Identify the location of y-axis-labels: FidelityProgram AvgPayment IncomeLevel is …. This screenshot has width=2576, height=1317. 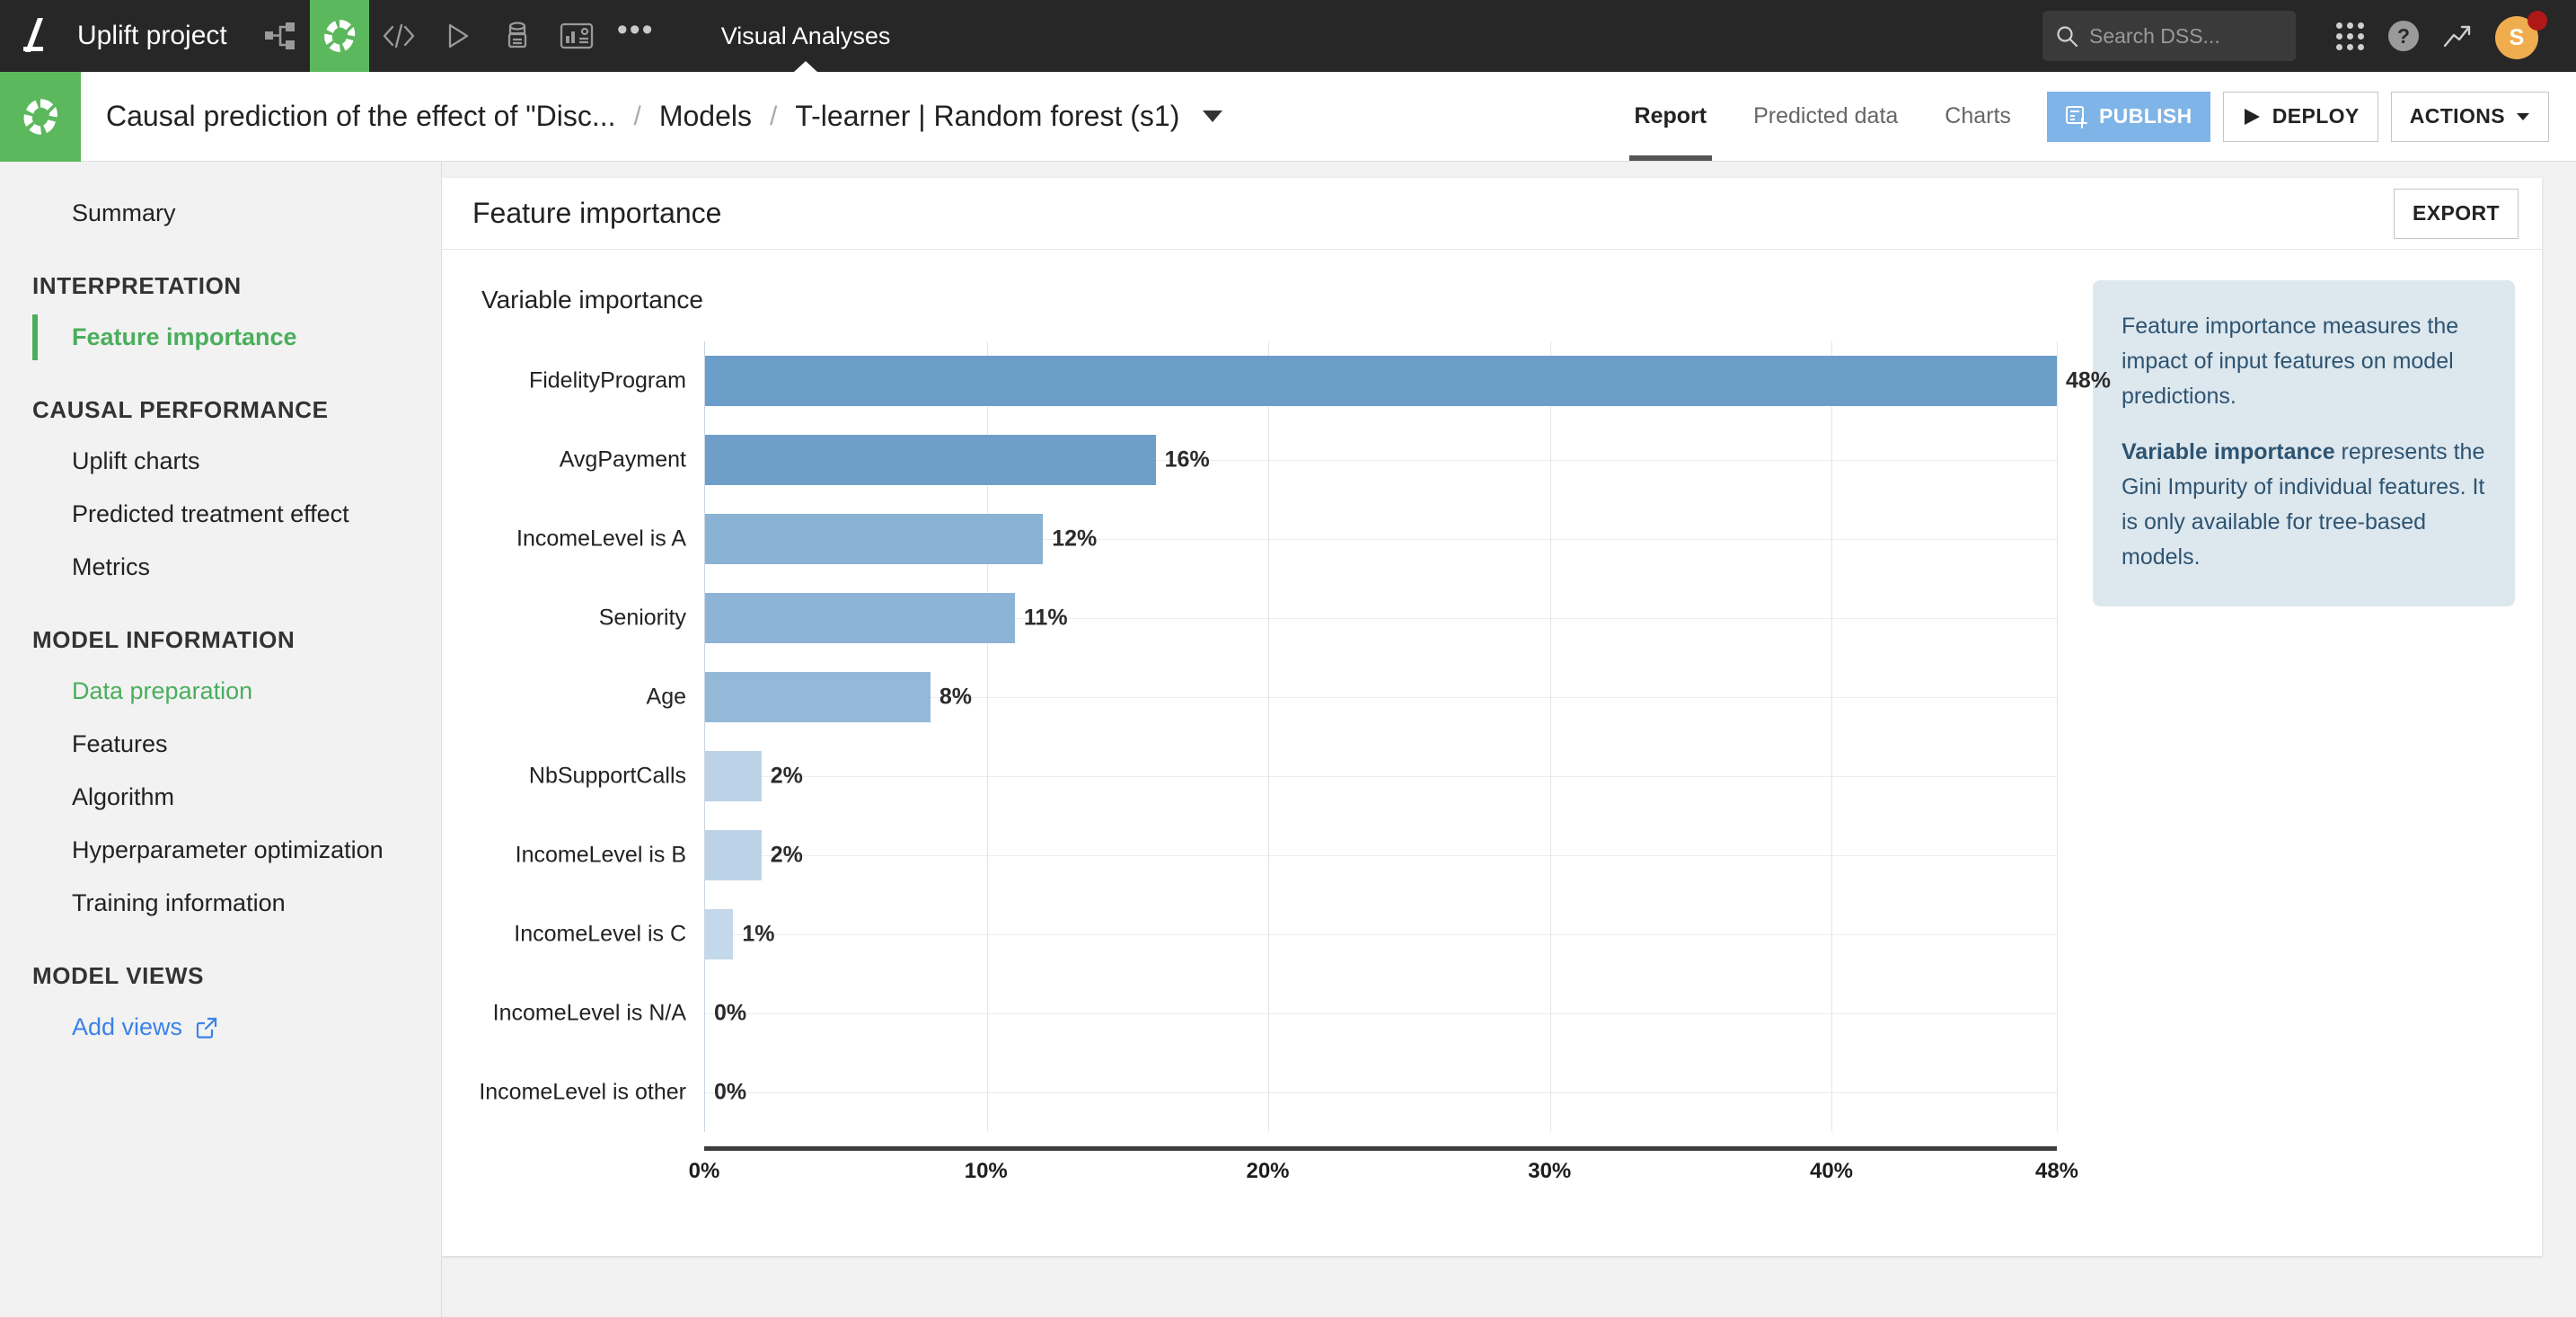
(581, 737).